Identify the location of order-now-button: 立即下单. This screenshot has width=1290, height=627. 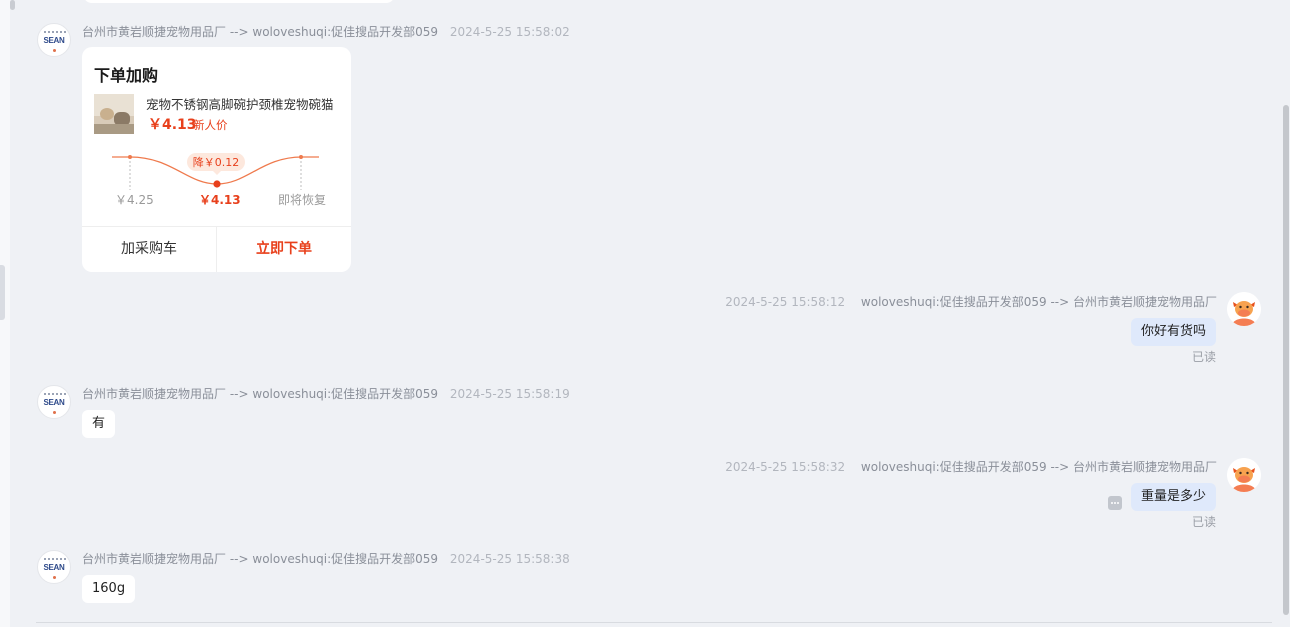
(284, 249).